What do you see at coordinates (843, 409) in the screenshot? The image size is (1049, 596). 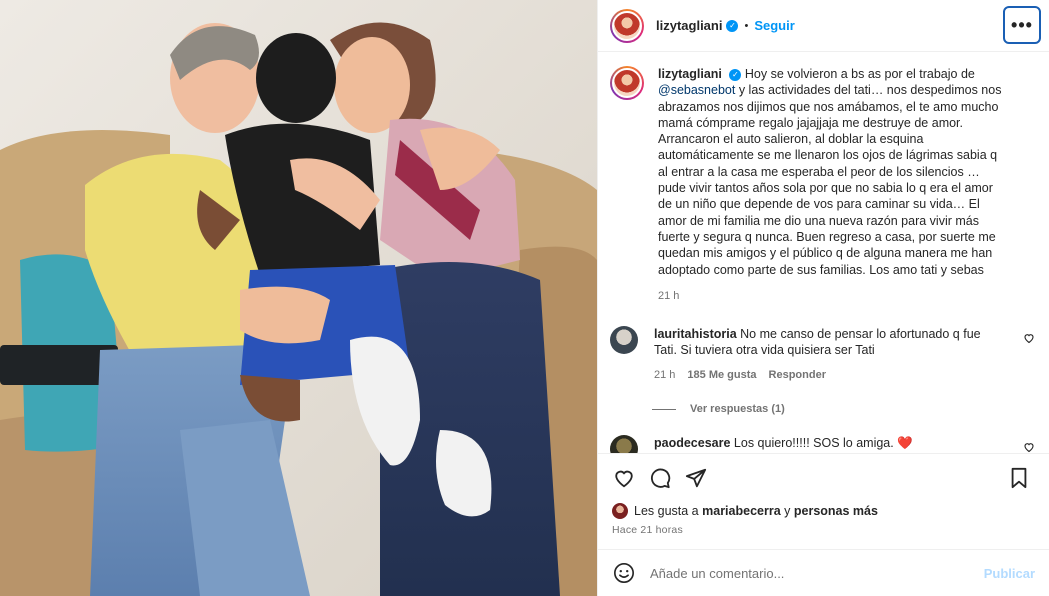 I see `view-replies-button: Ver respuestas (1)` at bounding box center [843, 409].